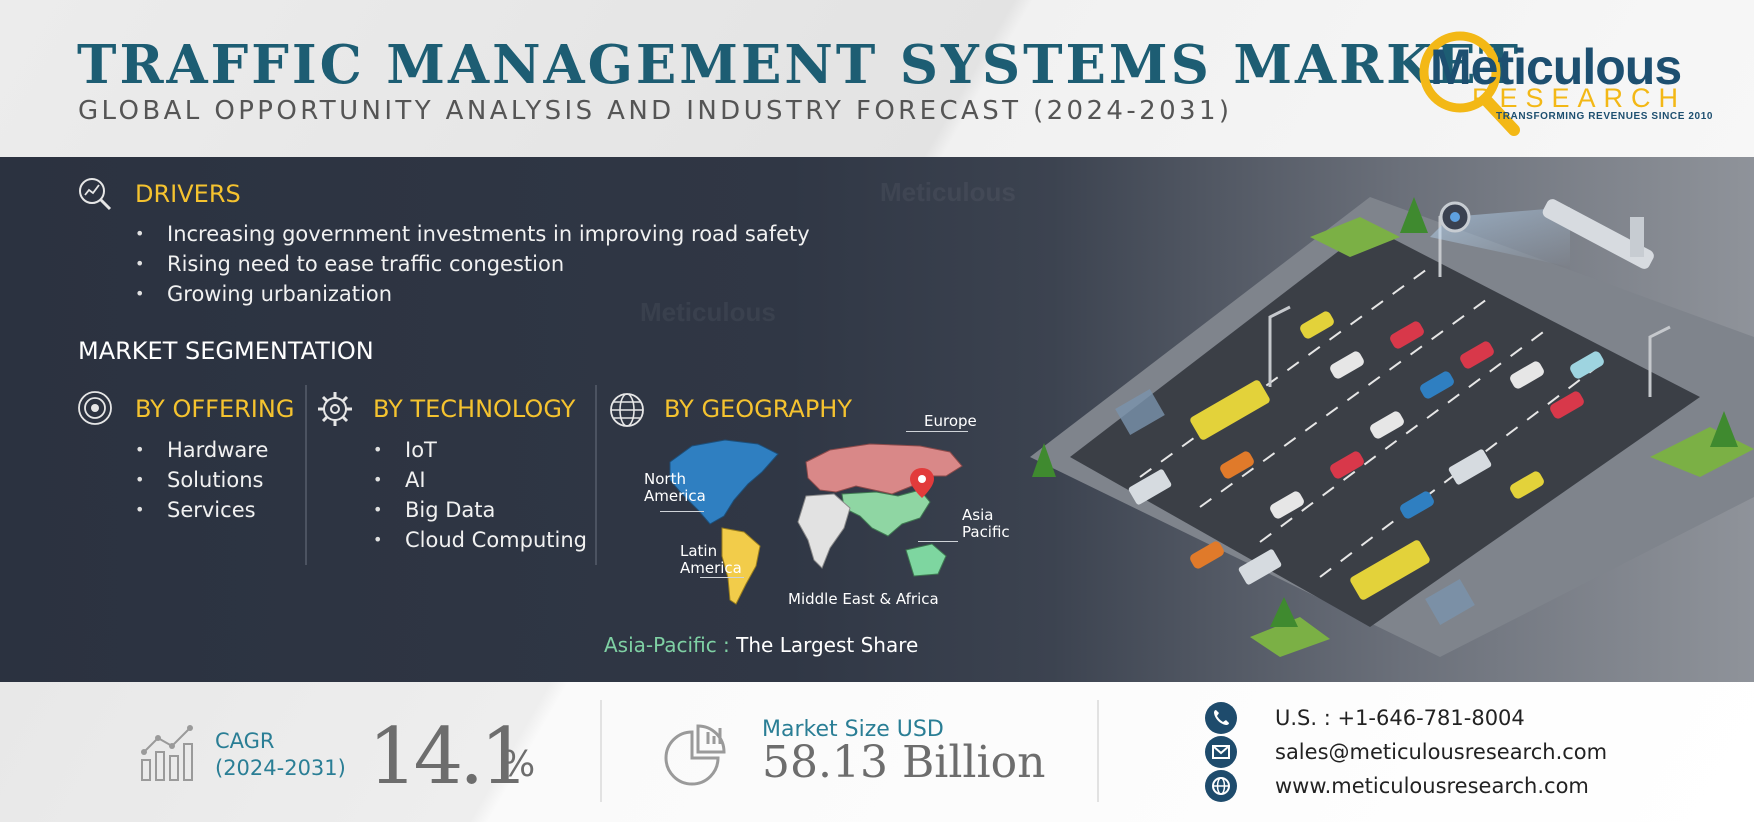 The width and height of the screenshot is (1754, 822). Describe the element at coordinates (472, 294) in the screenshot. I see `list-item: Growing urbanization` at that location.